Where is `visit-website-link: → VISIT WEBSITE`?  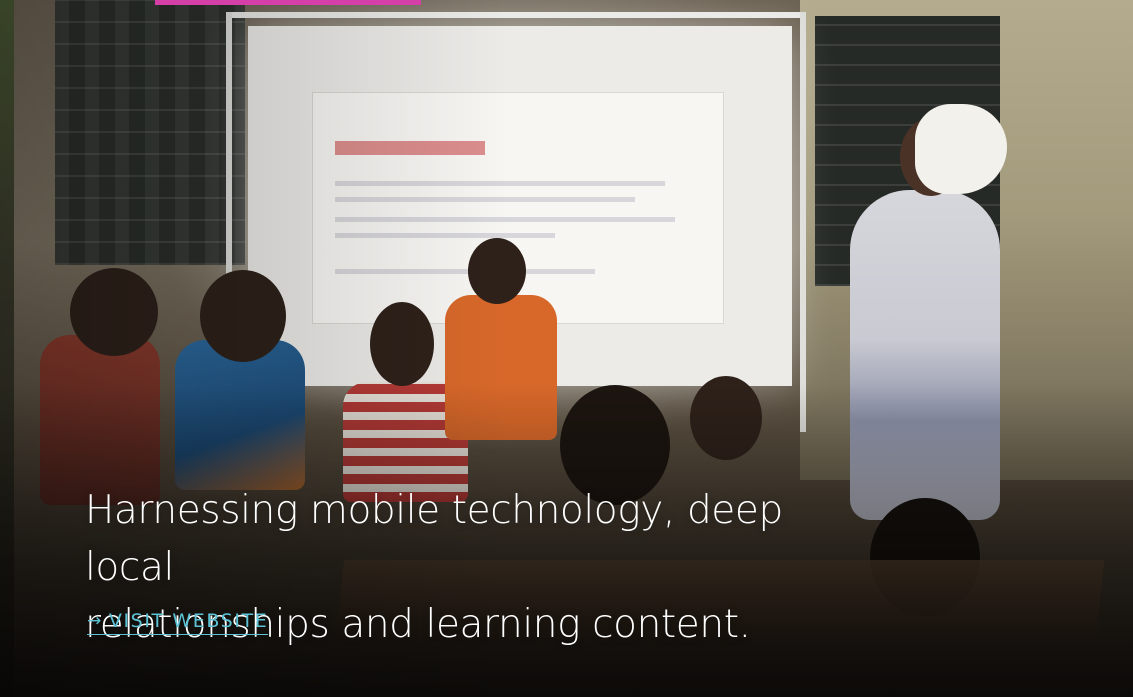
visit-website-link: → VISIT WEBSITE is located at coordinates (178, 622).